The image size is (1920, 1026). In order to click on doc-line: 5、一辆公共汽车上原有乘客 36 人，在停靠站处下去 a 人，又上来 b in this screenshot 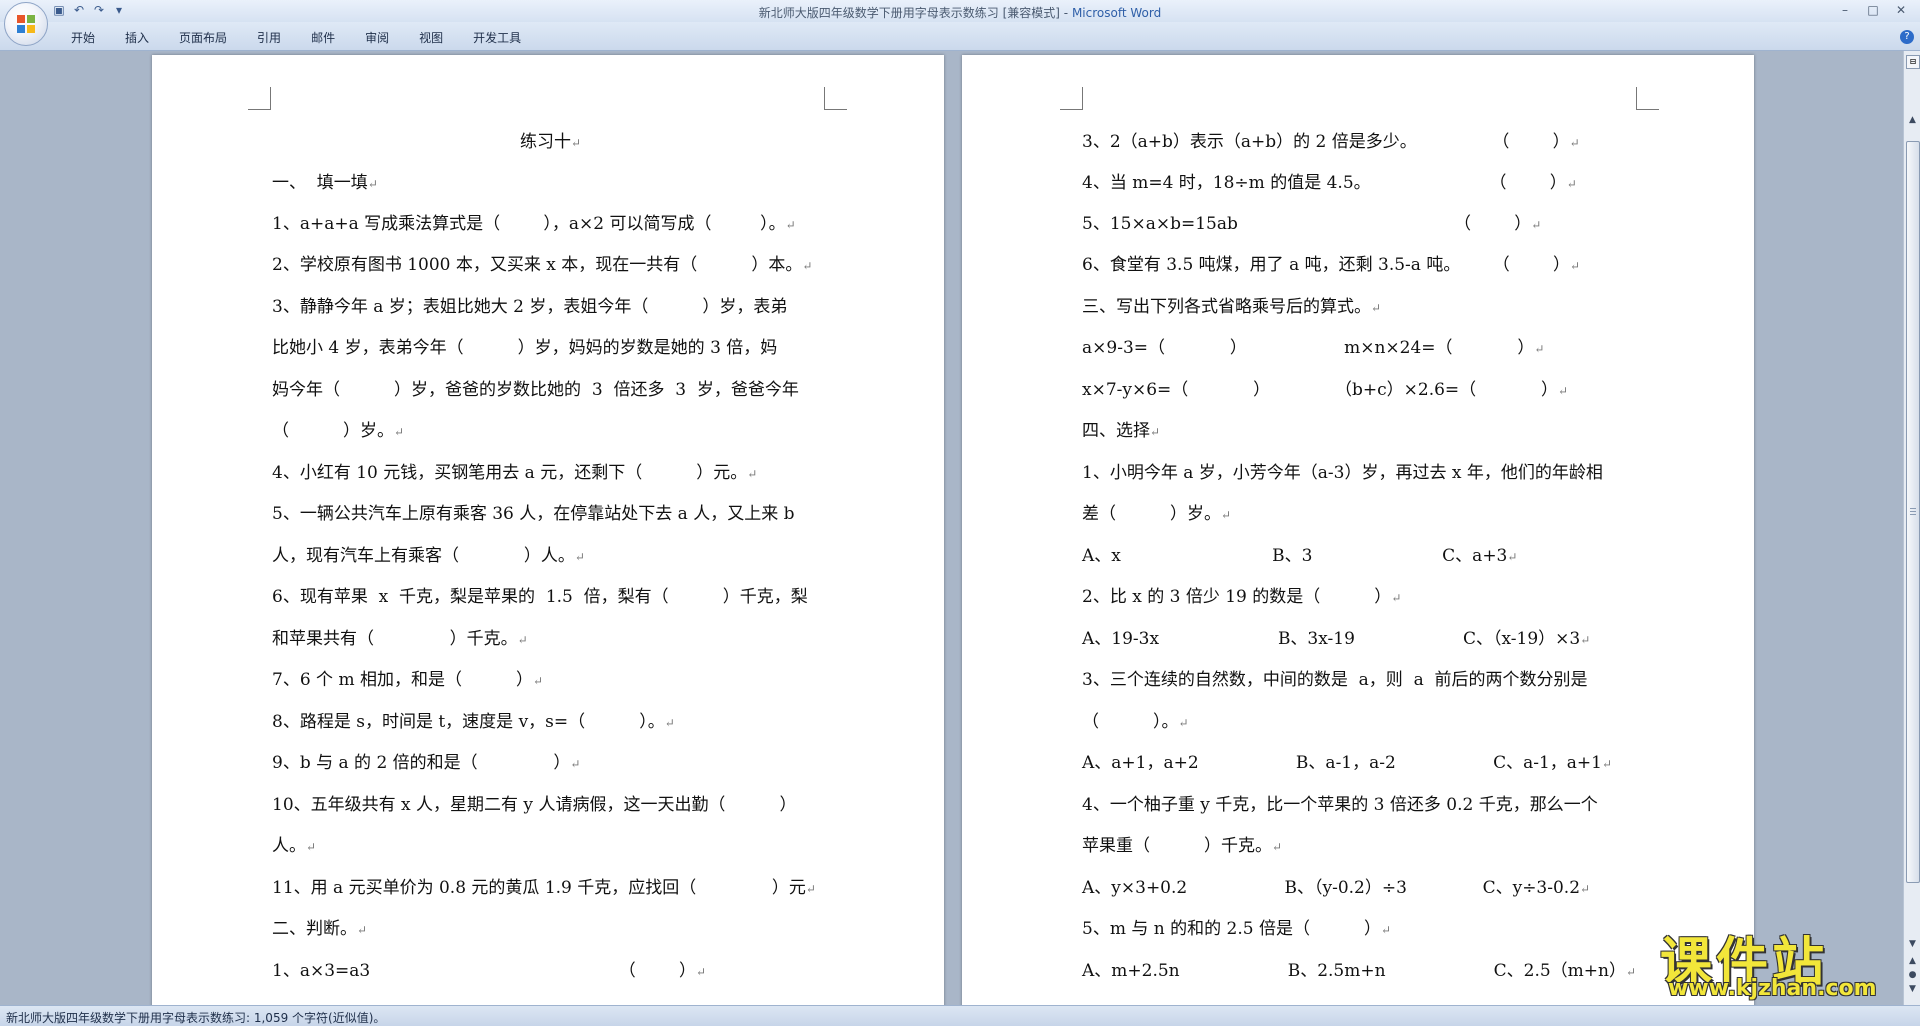, I will do `click(533, 514)`.